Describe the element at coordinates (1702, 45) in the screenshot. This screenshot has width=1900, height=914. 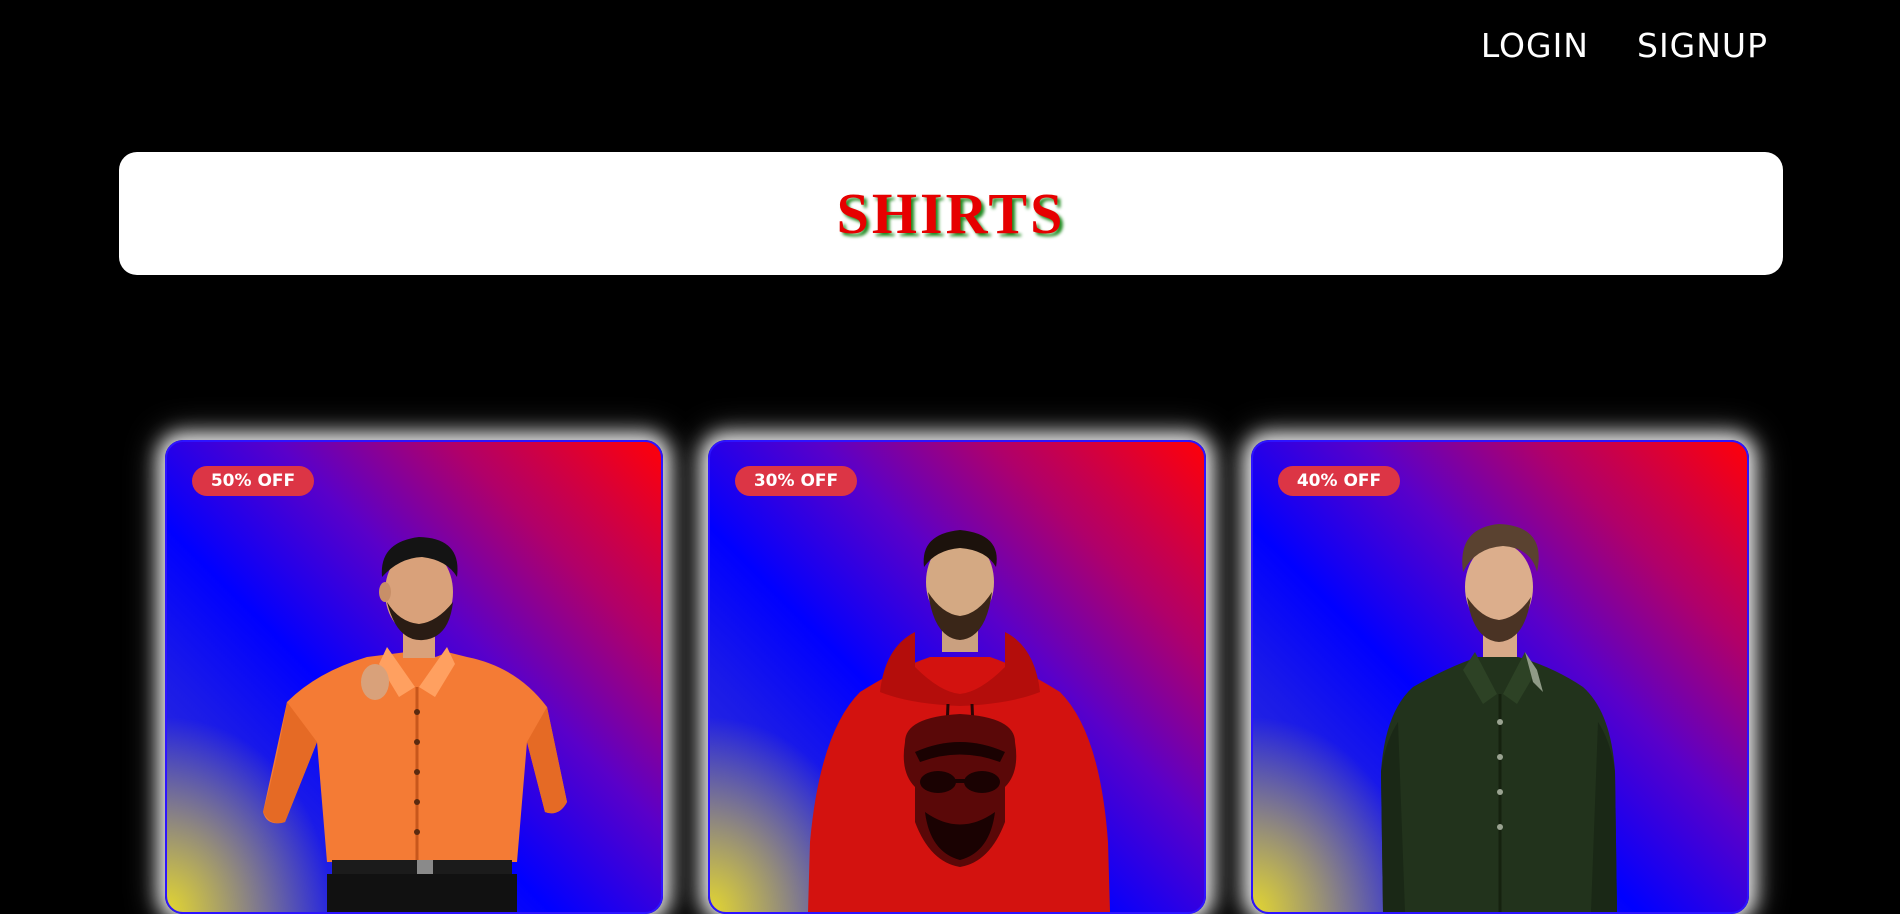
I see `signup-link: SIGNUP` at that location.